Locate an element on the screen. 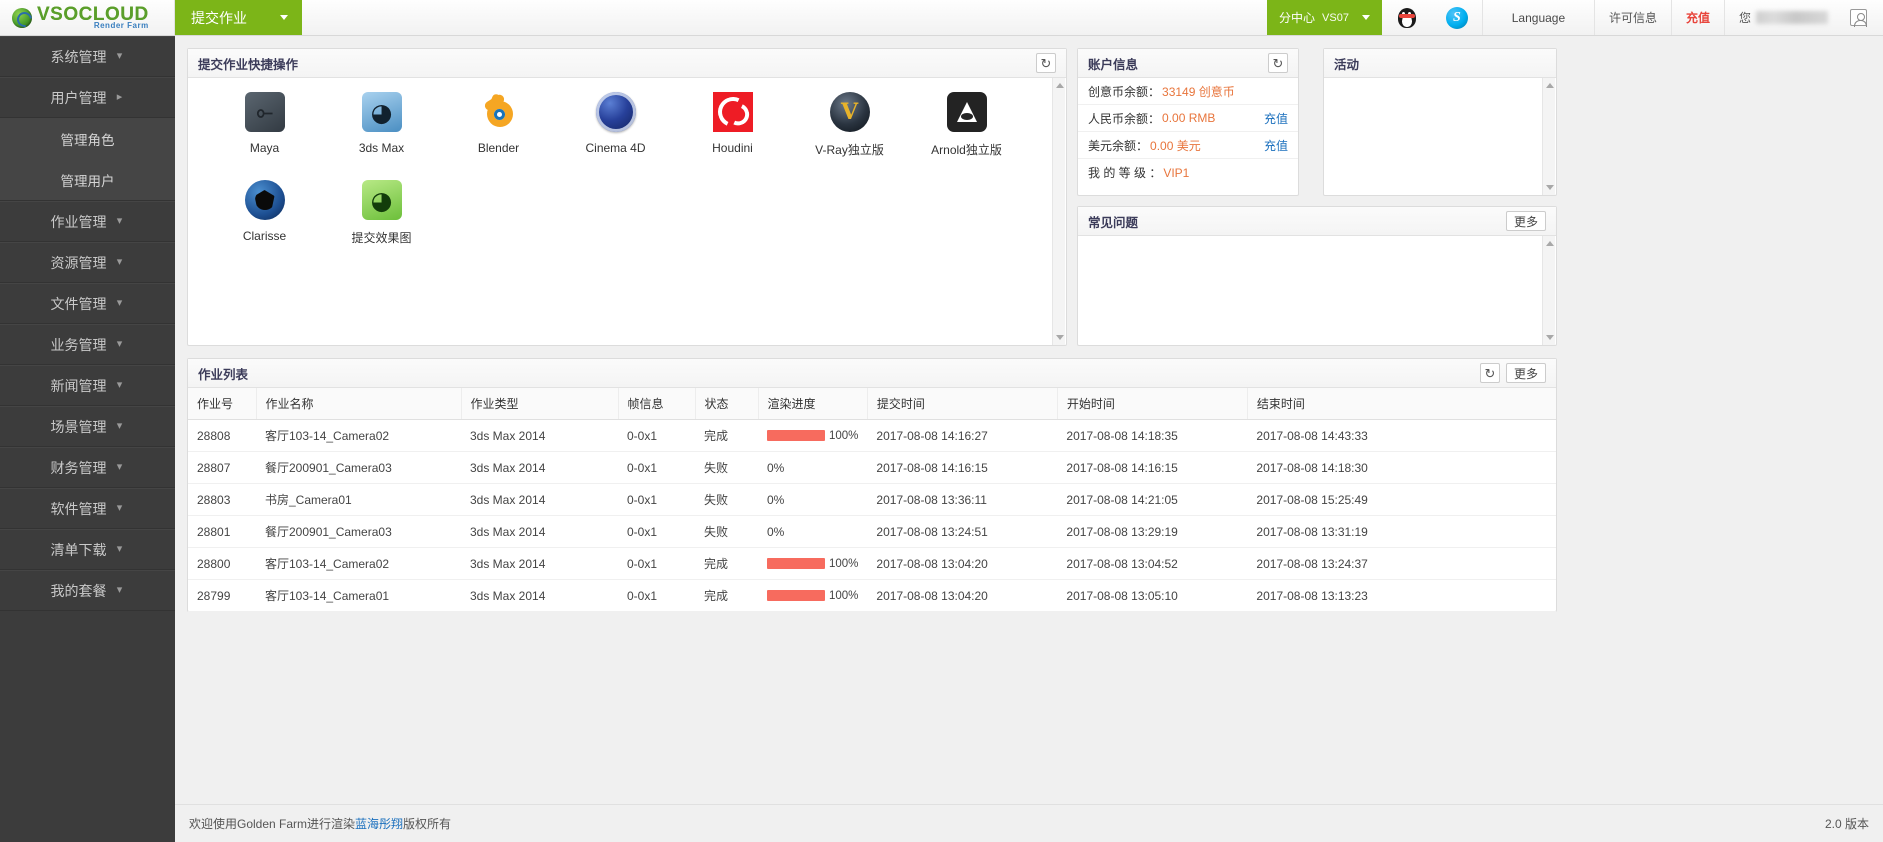  app-label: Houdini is located at coordinates (732, 148).